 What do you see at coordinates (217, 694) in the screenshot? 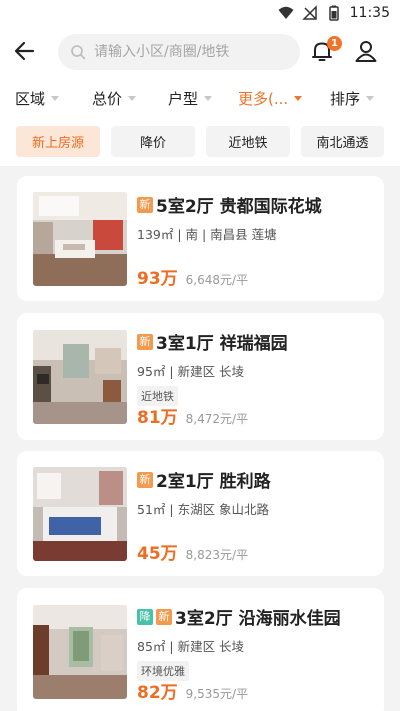
I see `unit-price: 9,535元/平` at bounding box center [217, 694].